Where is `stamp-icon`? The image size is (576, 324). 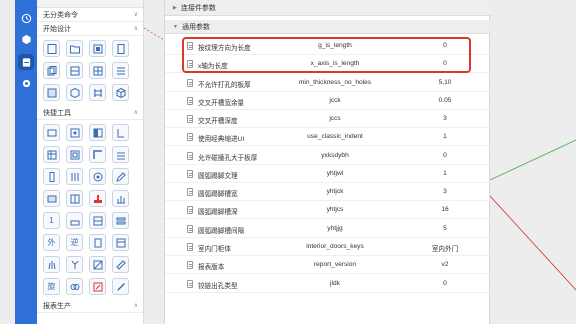 stamp-icon is located at coordinates (97, 198).